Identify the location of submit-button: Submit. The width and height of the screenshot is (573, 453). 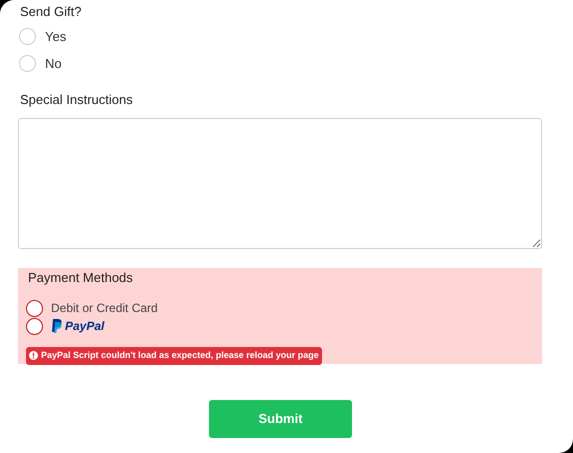
(280, 419).